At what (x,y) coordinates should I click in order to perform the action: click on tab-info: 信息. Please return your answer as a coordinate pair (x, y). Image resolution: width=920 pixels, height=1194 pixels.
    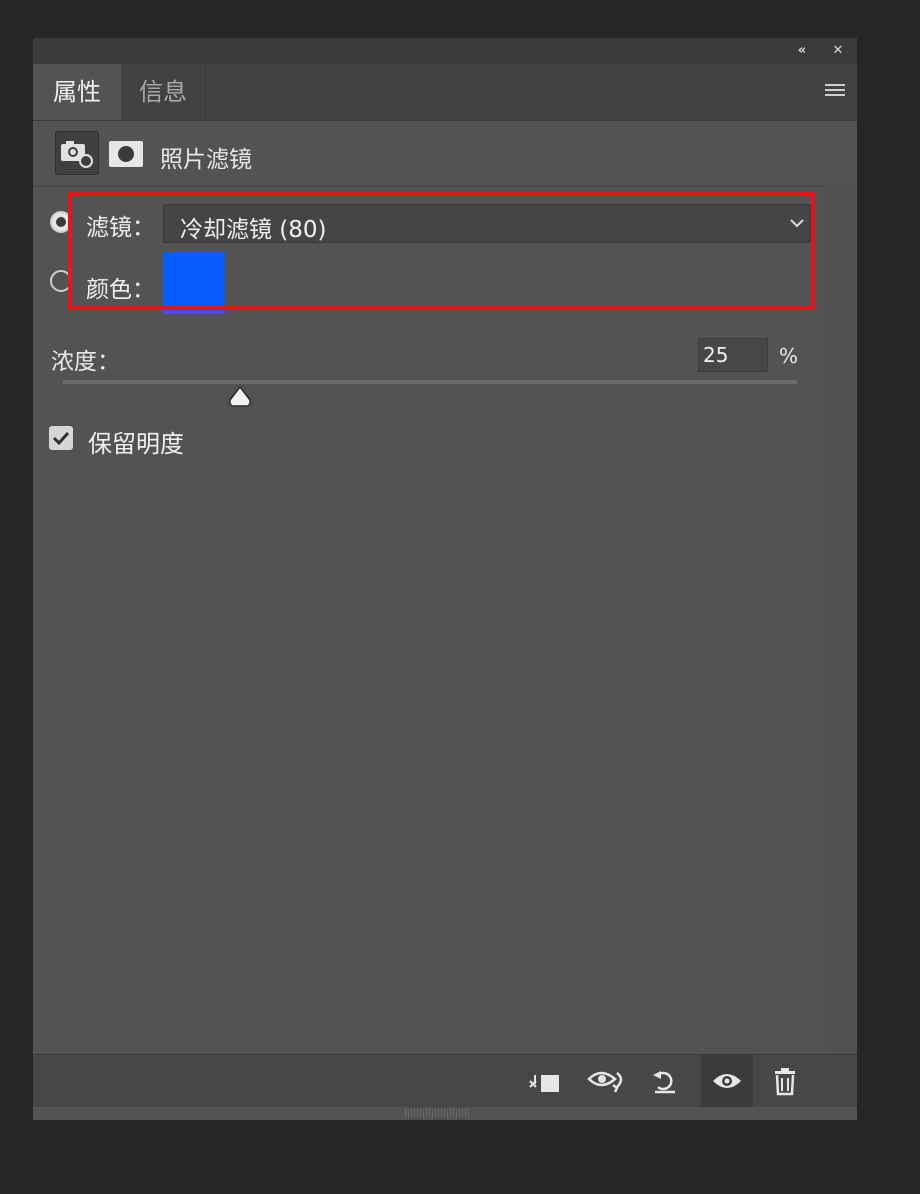
    Looking at the image, I should click on (163, 92).